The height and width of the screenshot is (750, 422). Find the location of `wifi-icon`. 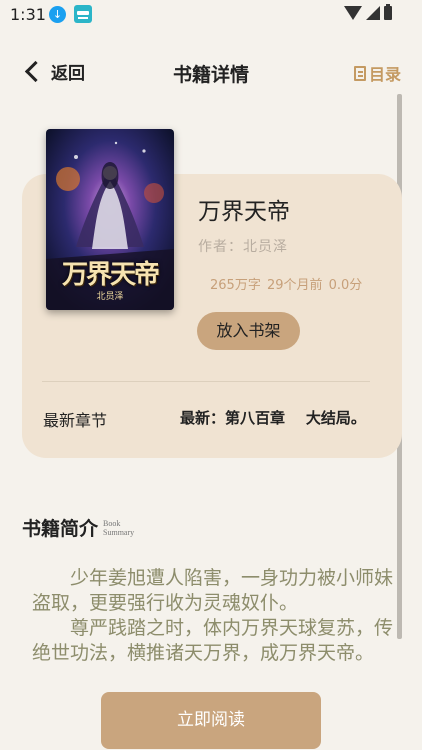

wifi-icon is located at coordinates (353, 13).